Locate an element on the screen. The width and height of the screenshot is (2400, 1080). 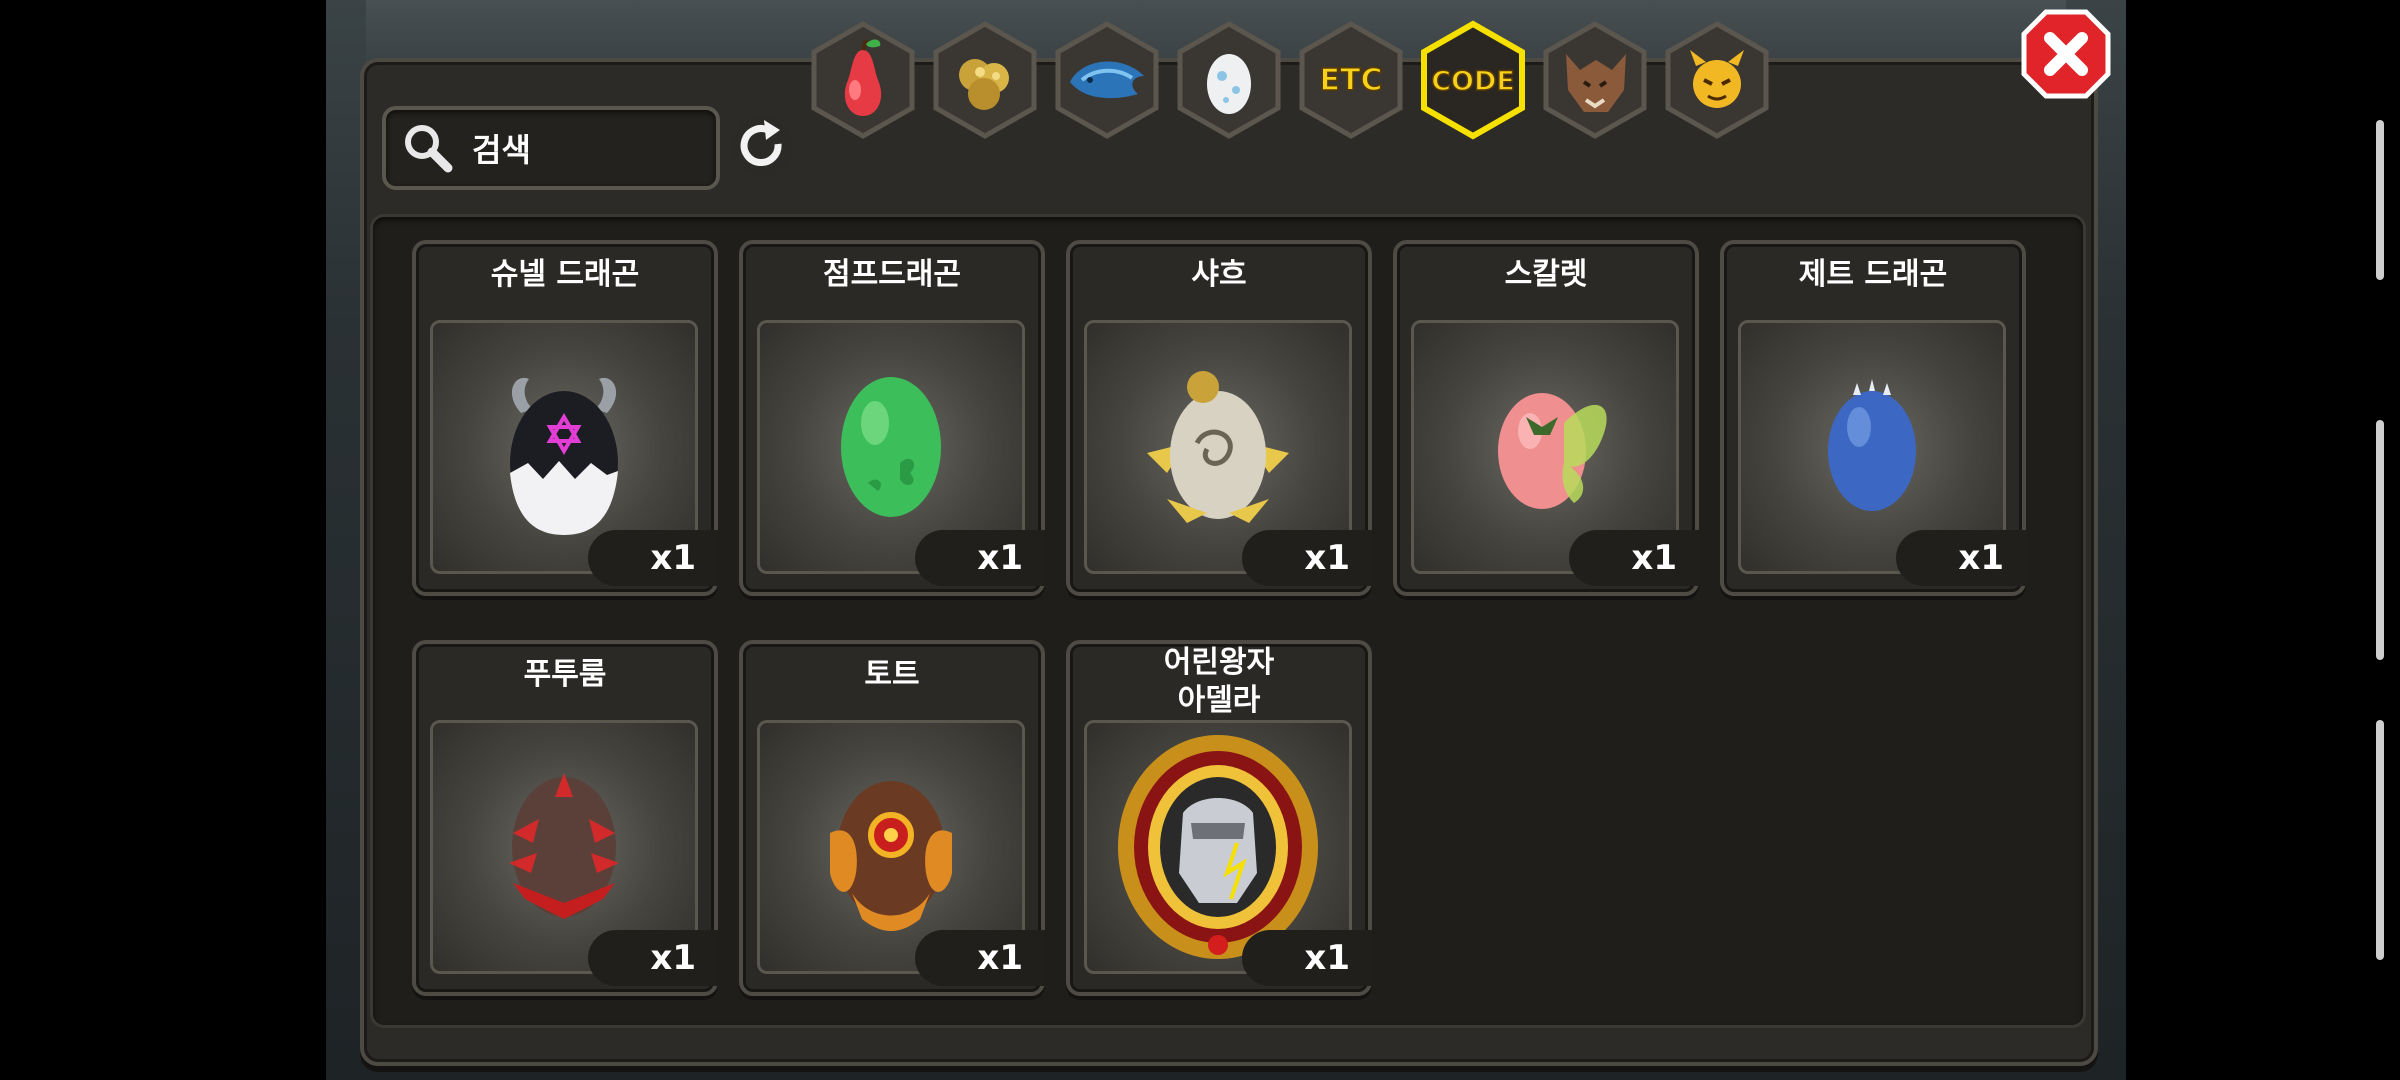
tab-creature is located at coordinates (1107, 80).